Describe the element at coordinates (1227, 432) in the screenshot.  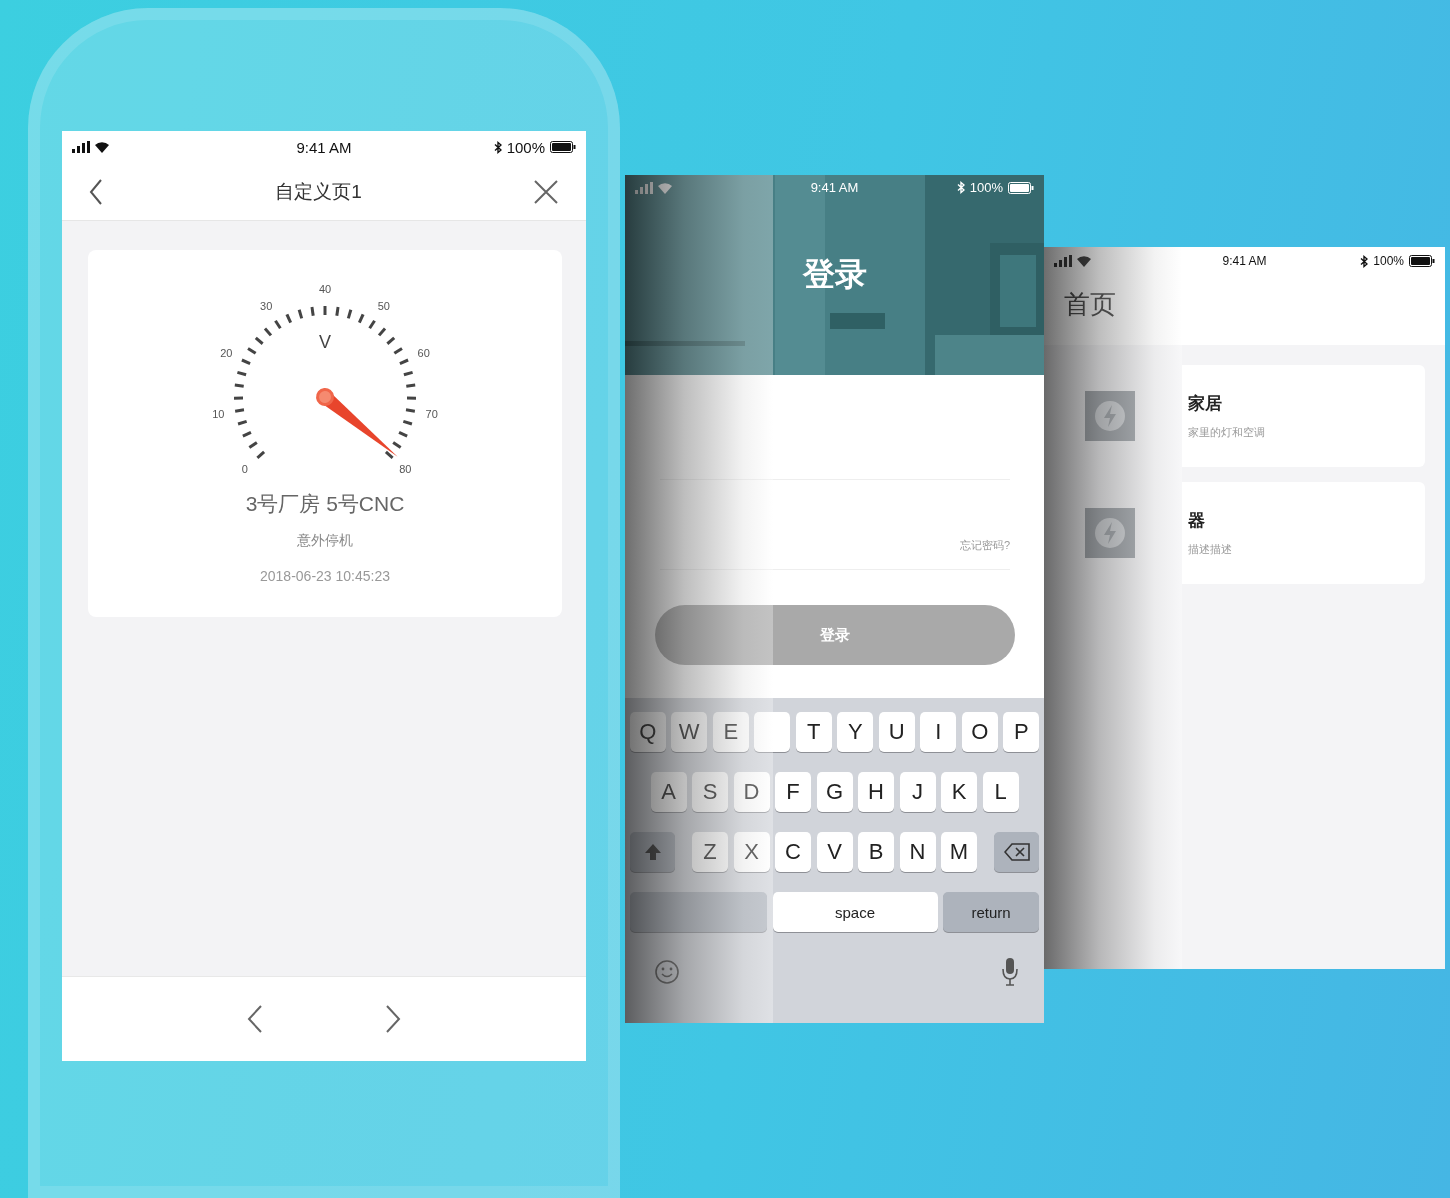
I see `card-description: 家里的灯和空调` at that location.